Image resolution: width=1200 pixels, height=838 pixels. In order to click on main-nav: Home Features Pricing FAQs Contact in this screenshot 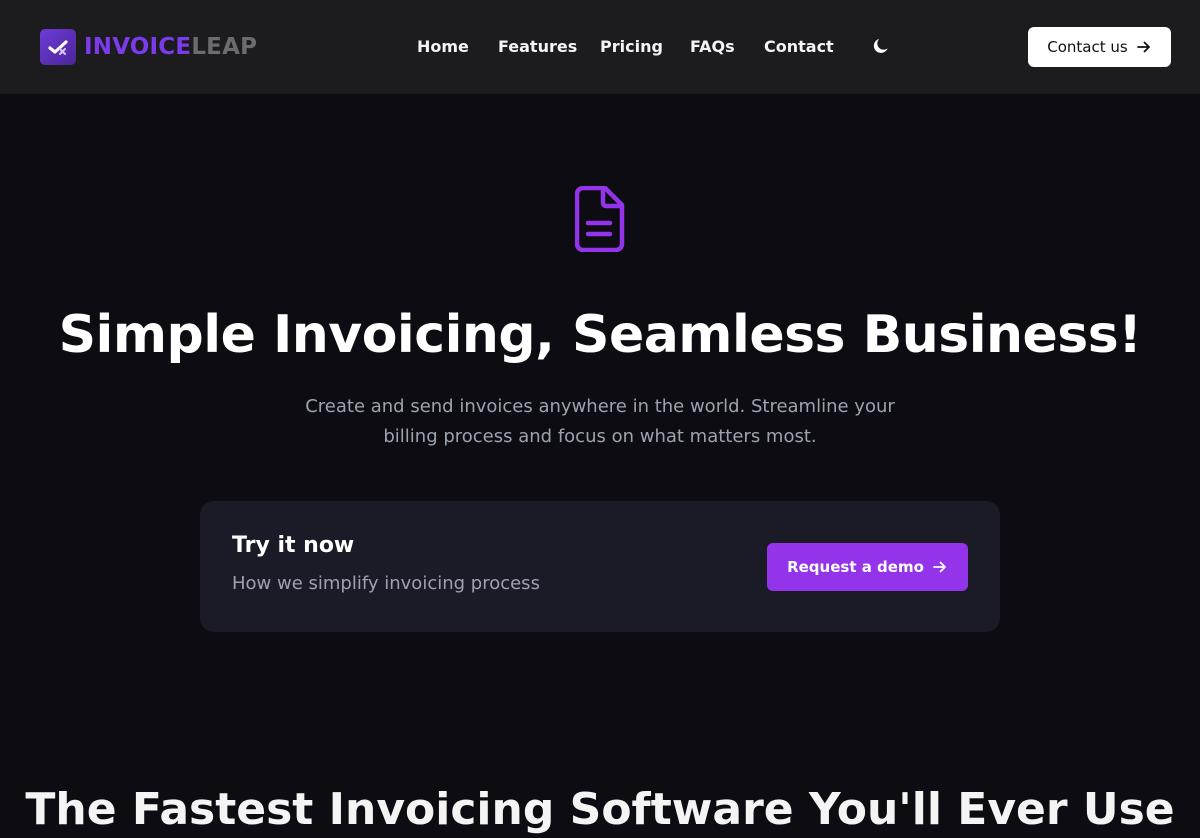, I will do `click(600, 47)`.